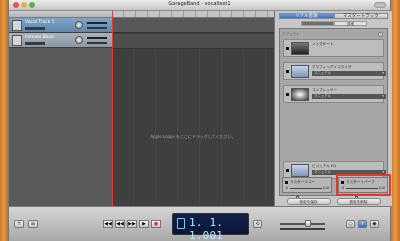 This screenshot has width=400, height=241. I want to click on effect-name: ビジュアル EQ, so click(324, 166).